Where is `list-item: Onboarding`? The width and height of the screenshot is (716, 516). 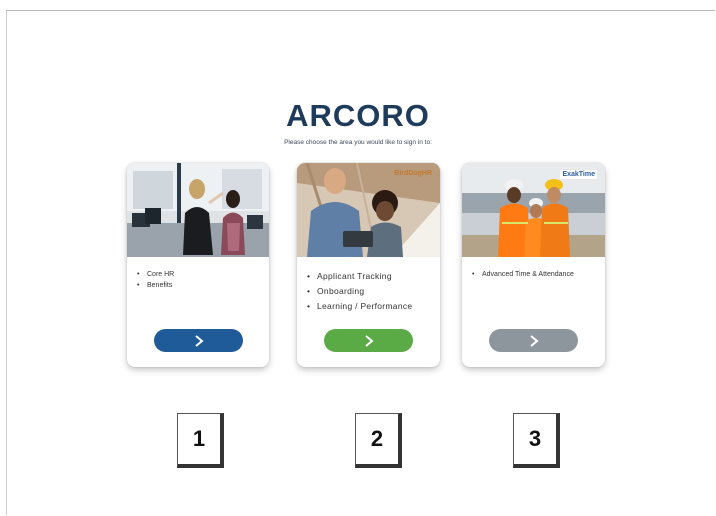
list-item: Onboarding is located at coordinates (359, 291).